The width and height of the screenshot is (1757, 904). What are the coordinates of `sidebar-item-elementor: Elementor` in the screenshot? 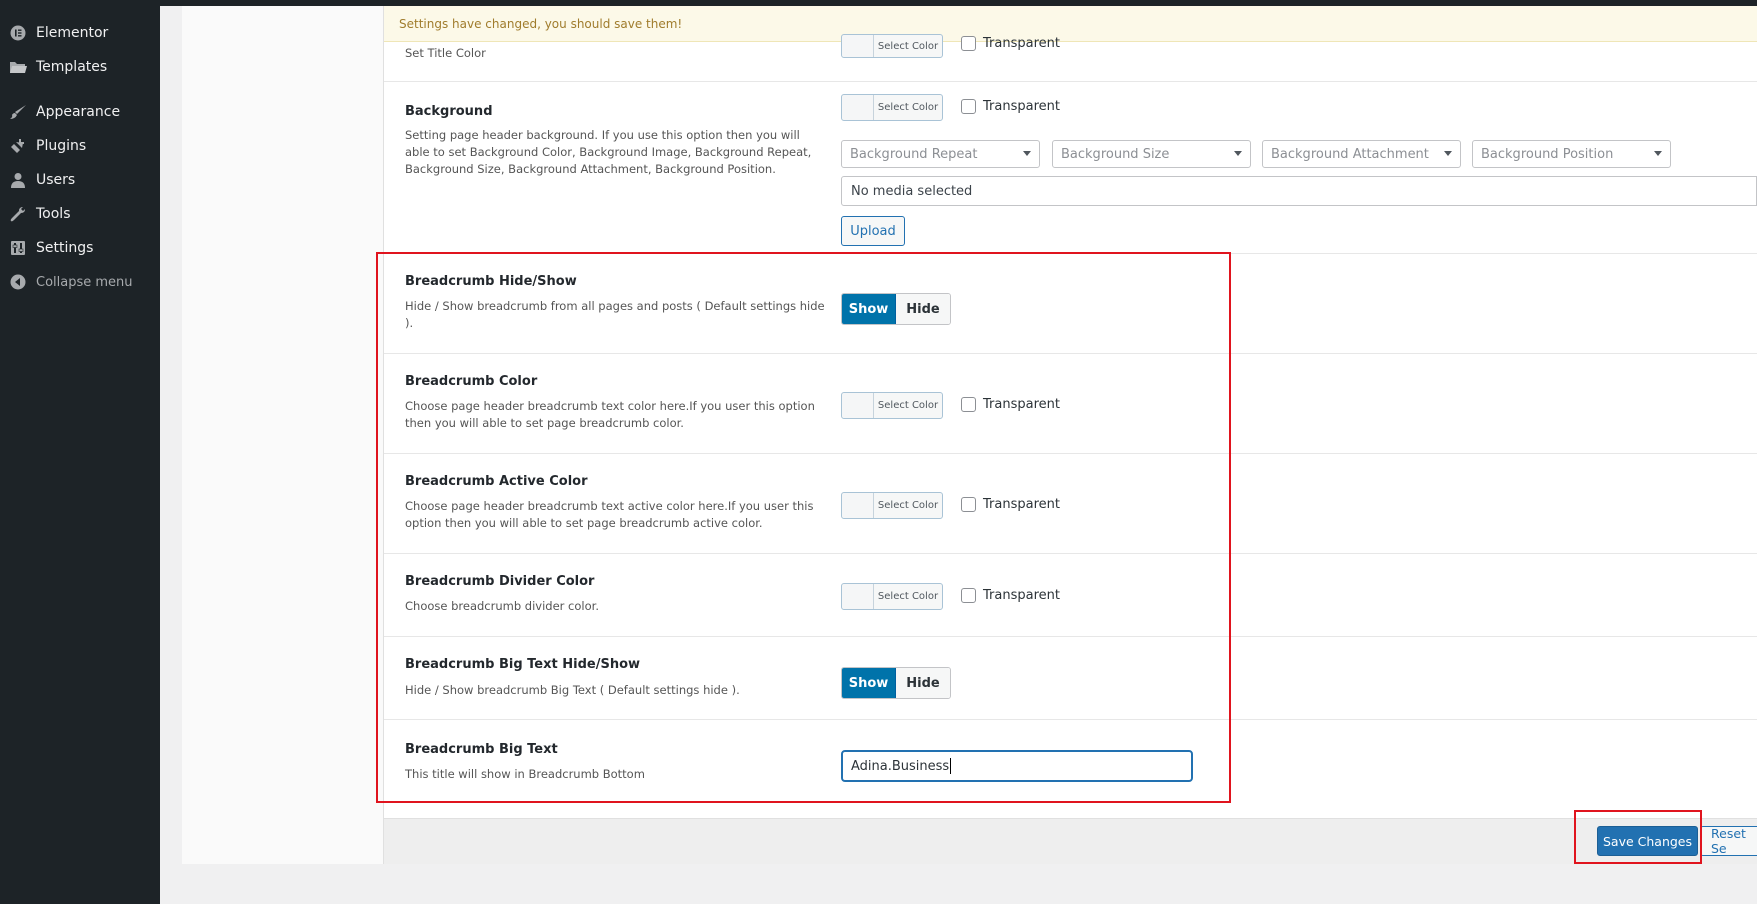 It's located at (80, 33).